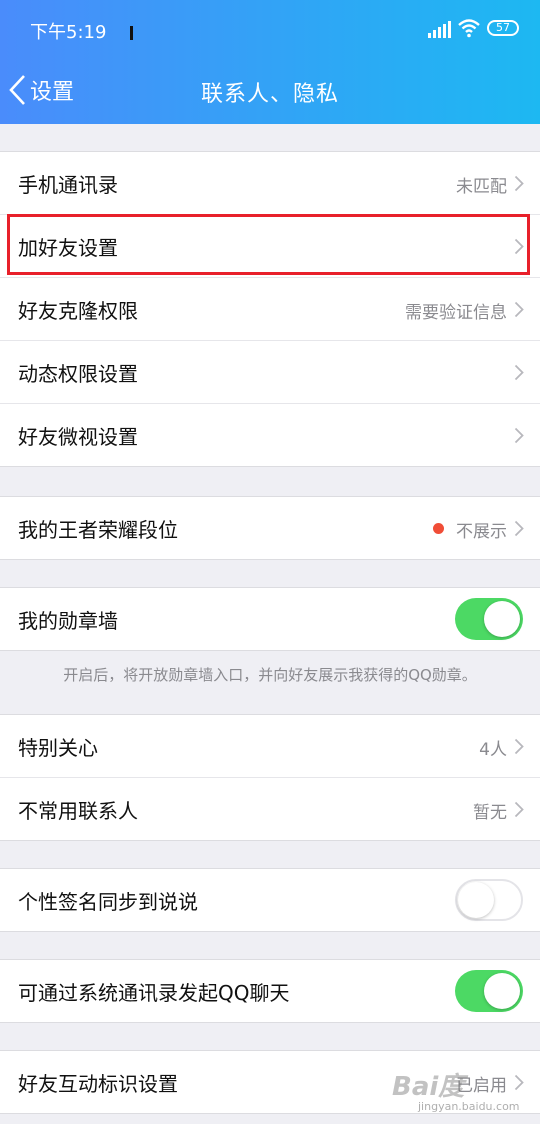 The width and height of the screenshot is (540, 1124). What do you see at coordinates (270, 809) in the screenshot?
I see `row-infrequent-contacts: 不常用联系人 暂无` at bounding box center [270, 809].